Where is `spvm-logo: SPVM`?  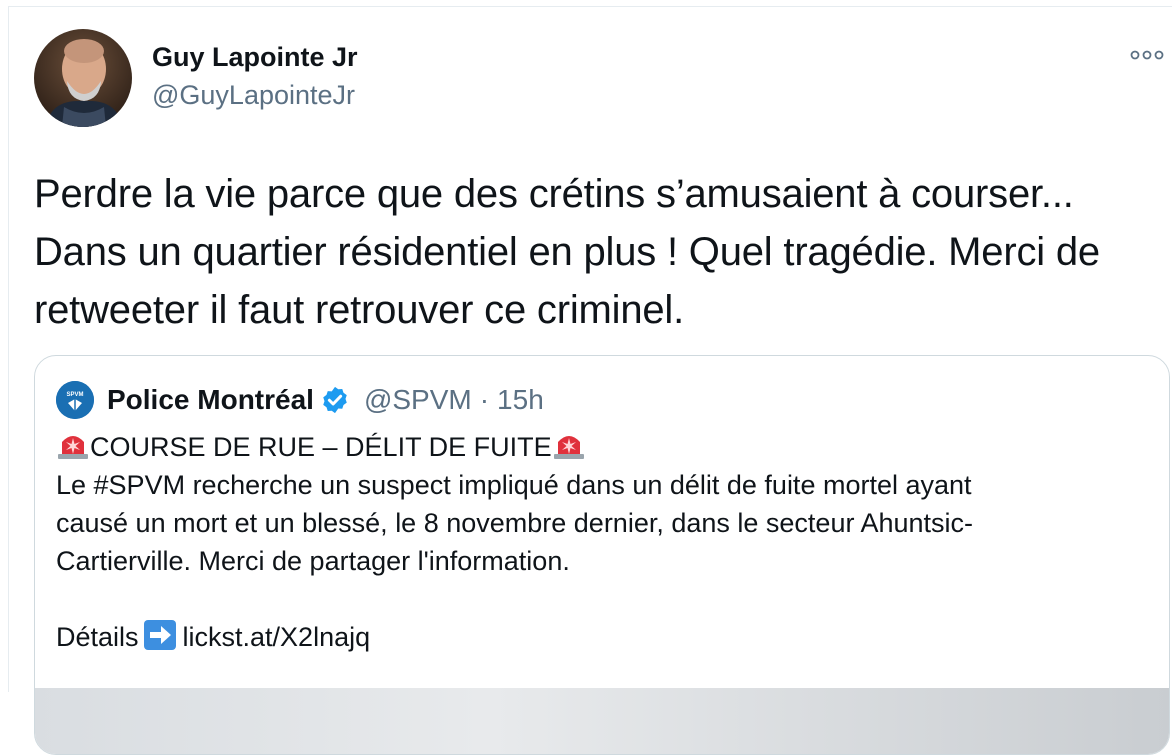
spvm-logo: SPVM is located at coordinates (75, 400).